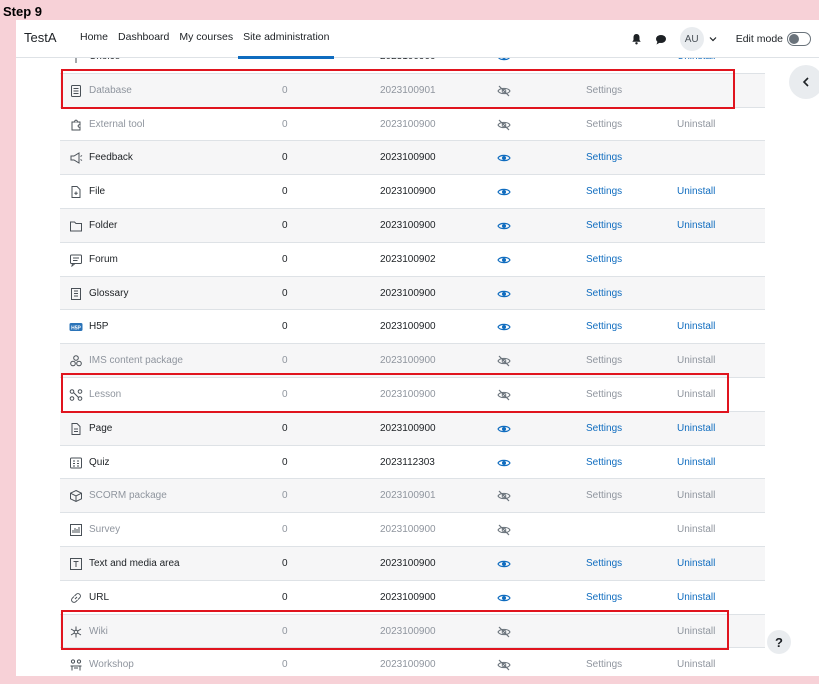 The image size is (819, 684). What do you see at coordinates (412, 596) in the screenshot?
I see `module-row-url: URL 0 2023100900 Settings Uninstall` at bounding box center [412, 596].